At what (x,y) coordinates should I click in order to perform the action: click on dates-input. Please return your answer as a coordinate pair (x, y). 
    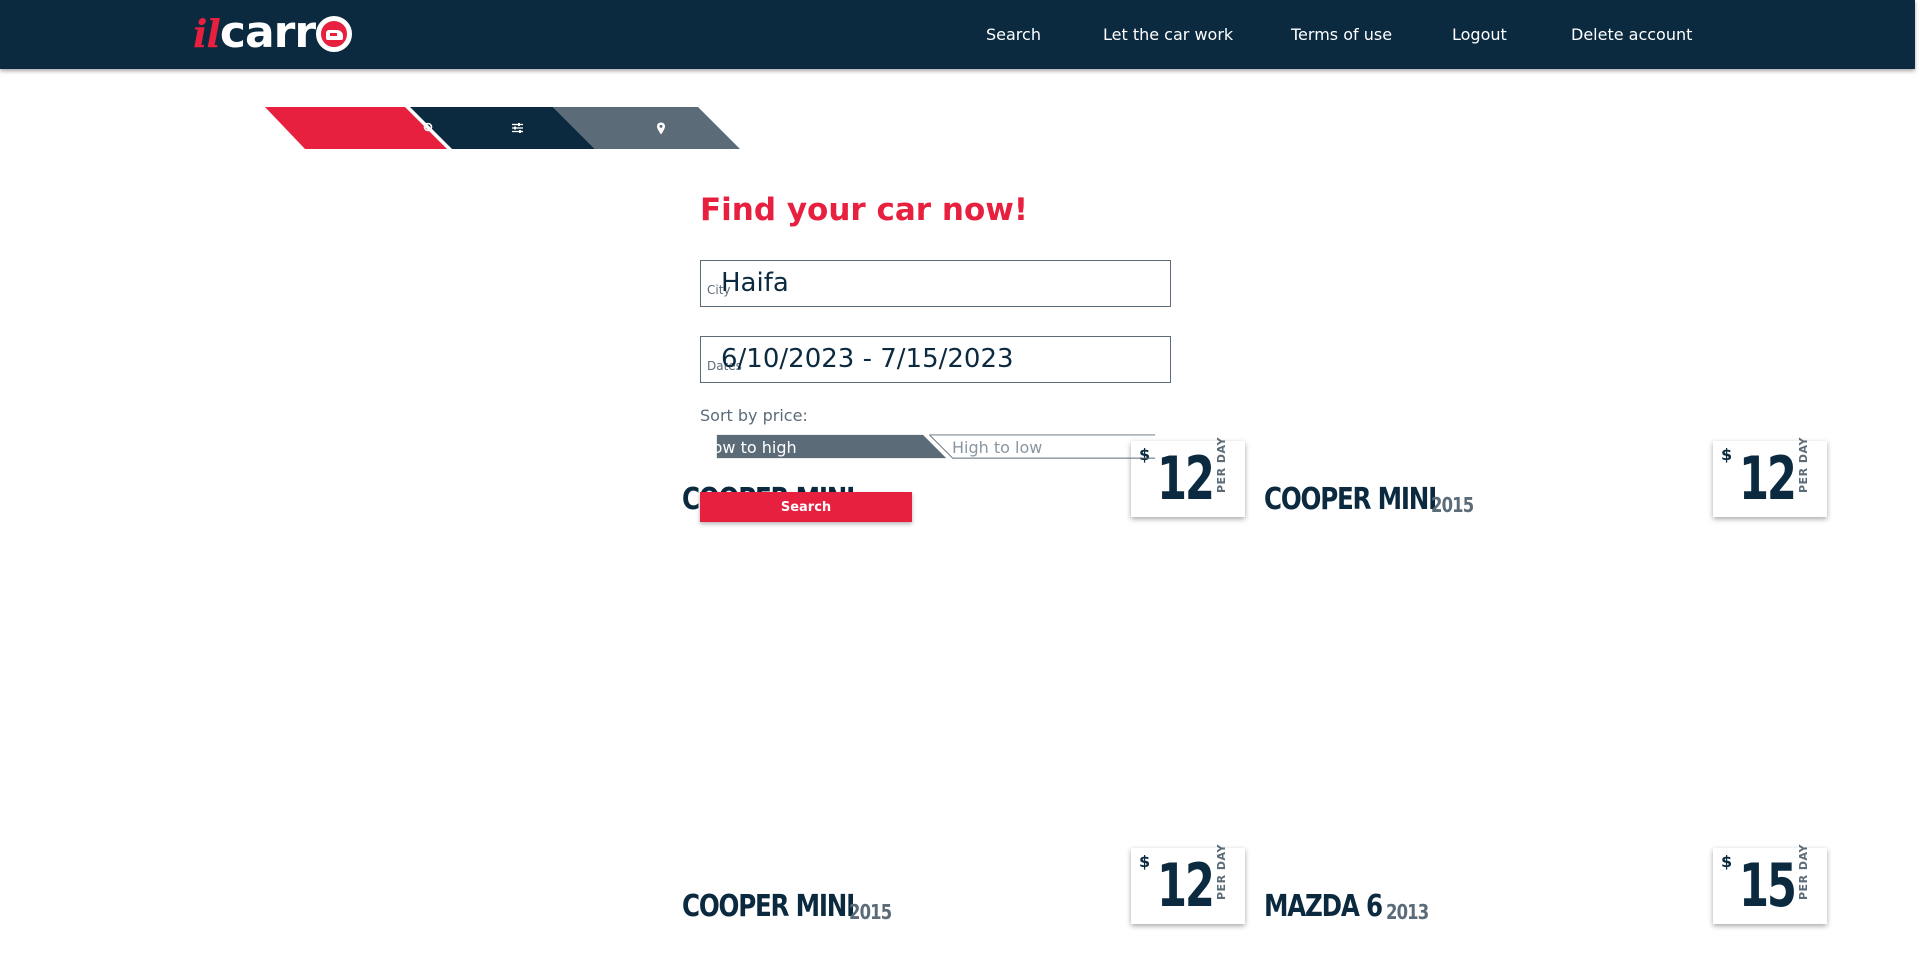
    Looking at the image, I should click on (941, 359).